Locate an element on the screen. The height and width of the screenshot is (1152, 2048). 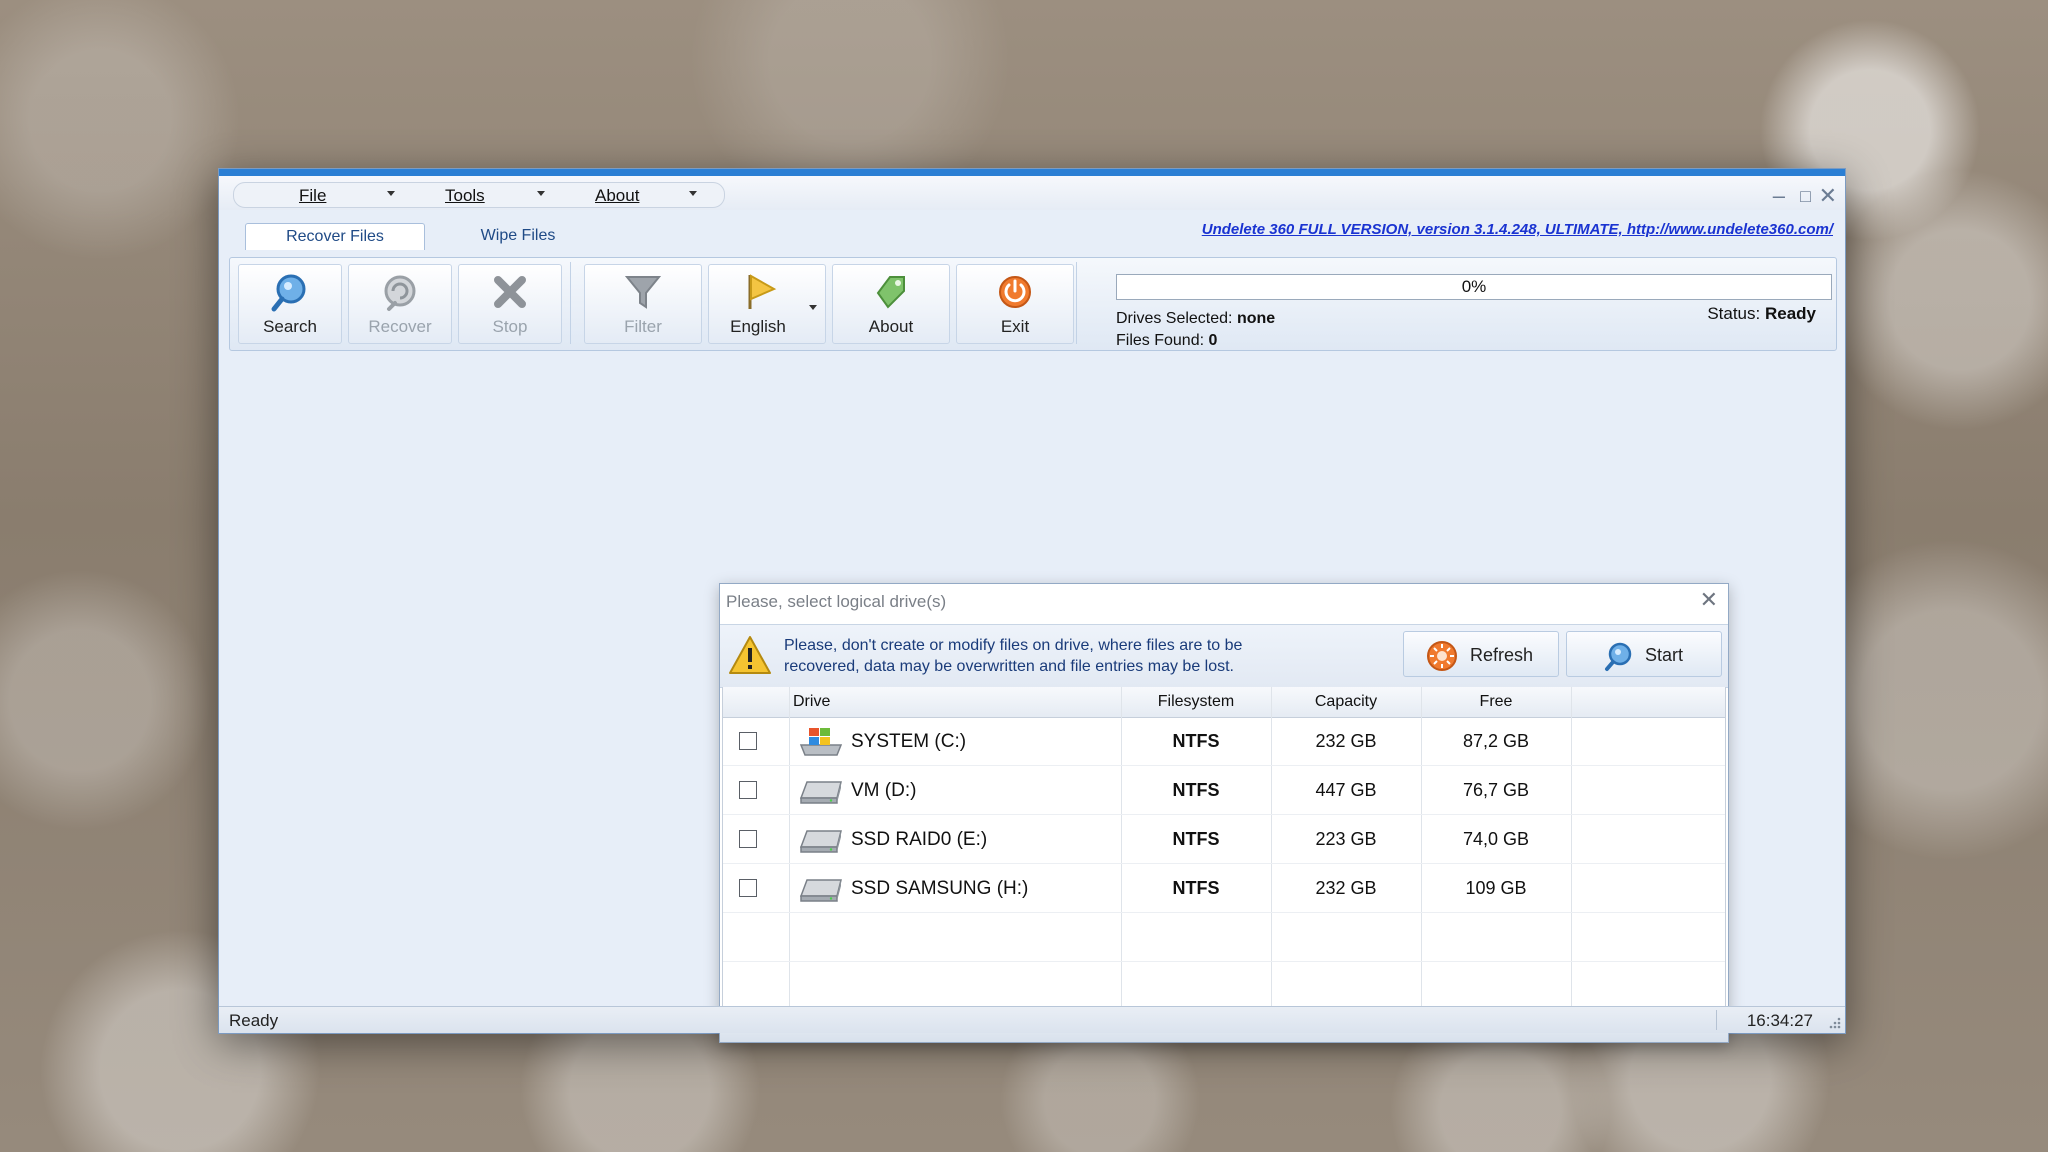
menu-about-caret-icon is located at coordinates (693, 193).